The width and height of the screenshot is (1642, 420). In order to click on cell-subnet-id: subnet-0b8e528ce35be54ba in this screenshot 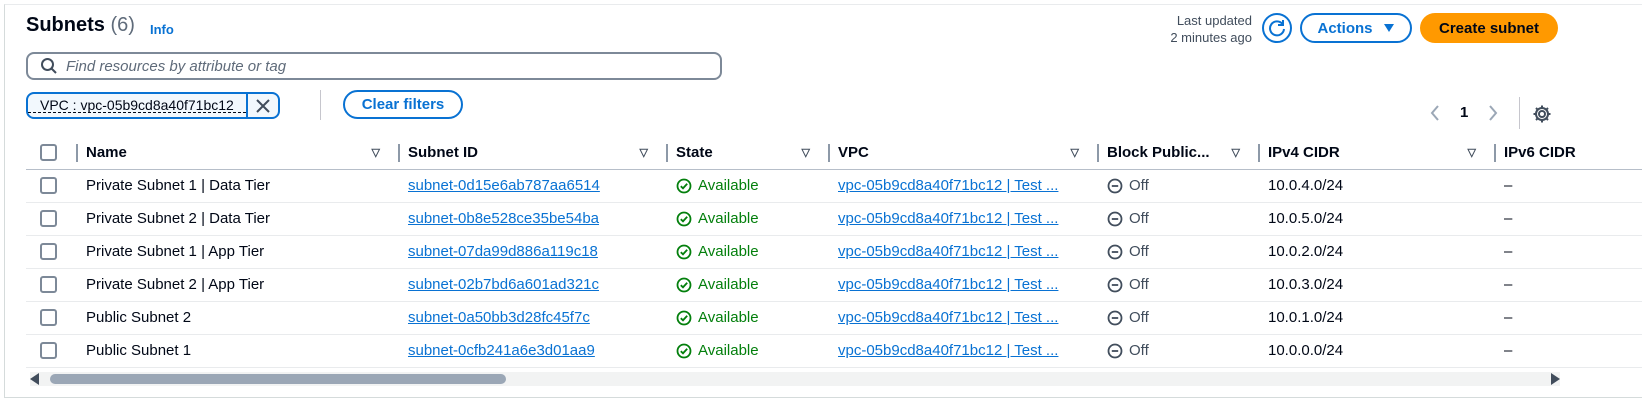, I will do `click(534, 219)`.